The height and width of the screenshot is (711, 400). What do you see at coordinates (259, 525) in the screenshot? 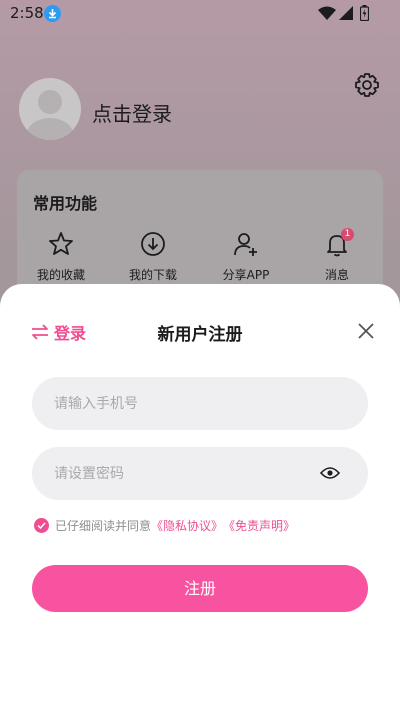
I see `disclaimer-link: 《免责声明》` at bounding box center [259, 525].